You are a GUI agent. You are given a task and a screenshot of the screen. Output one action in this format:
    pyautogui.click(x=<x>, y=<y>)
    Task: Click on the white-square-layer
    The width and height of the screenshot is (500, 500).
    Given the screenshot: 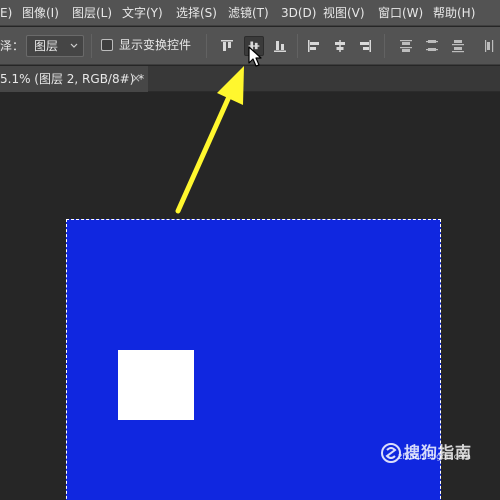 What is the action you would take?
    pyautogui.click(x=156, y=385)
    